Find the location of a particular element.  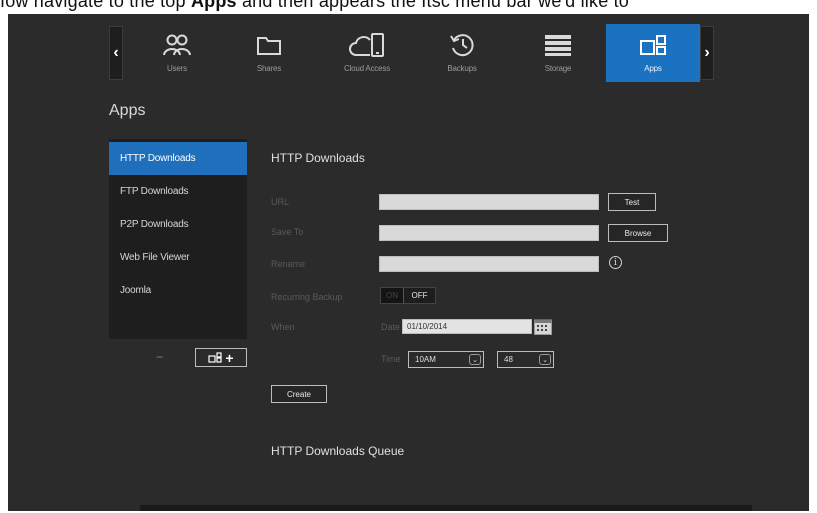

rename-label: Rename is located at coordinates (288, 264).